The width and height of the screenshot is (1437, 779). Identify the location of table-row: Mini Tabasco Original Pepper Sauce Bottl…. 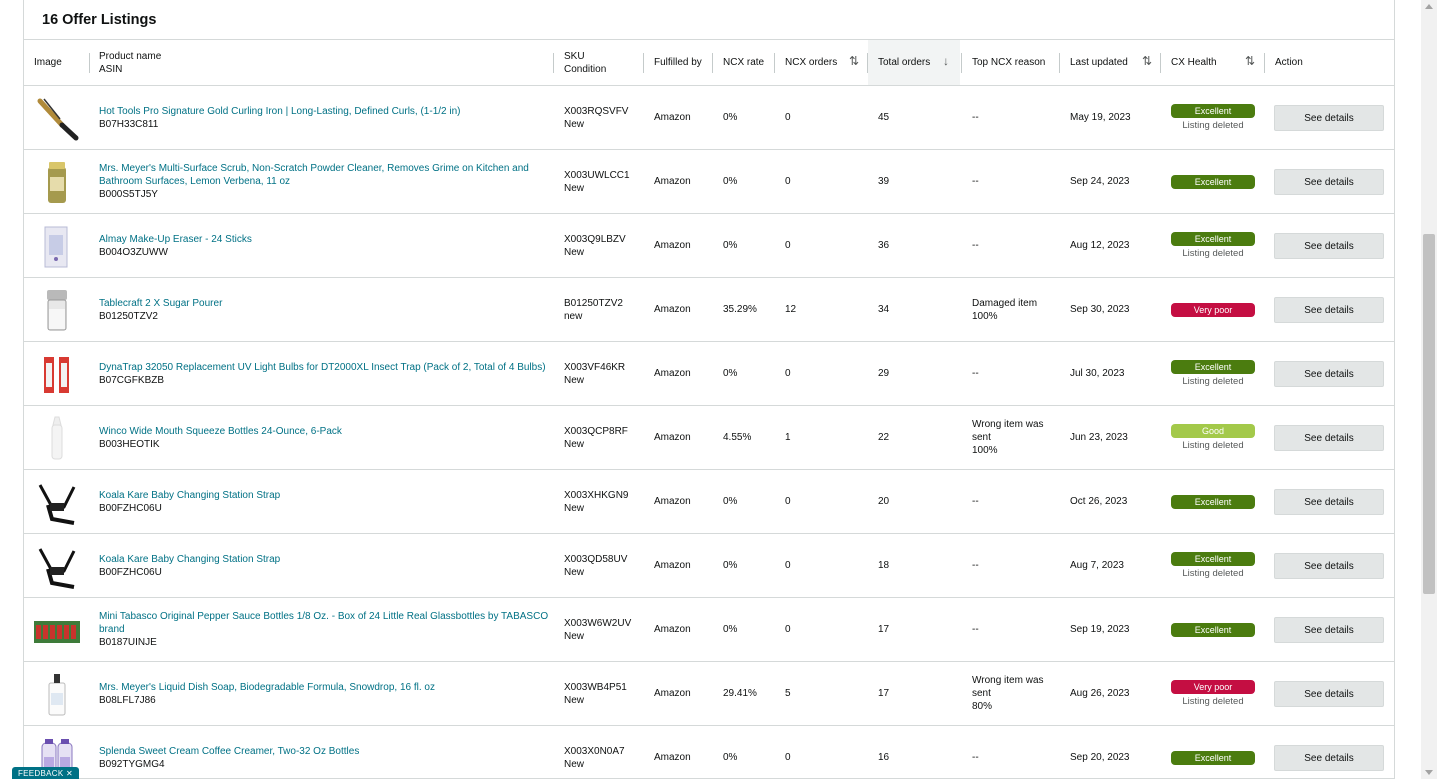
(709, 630).